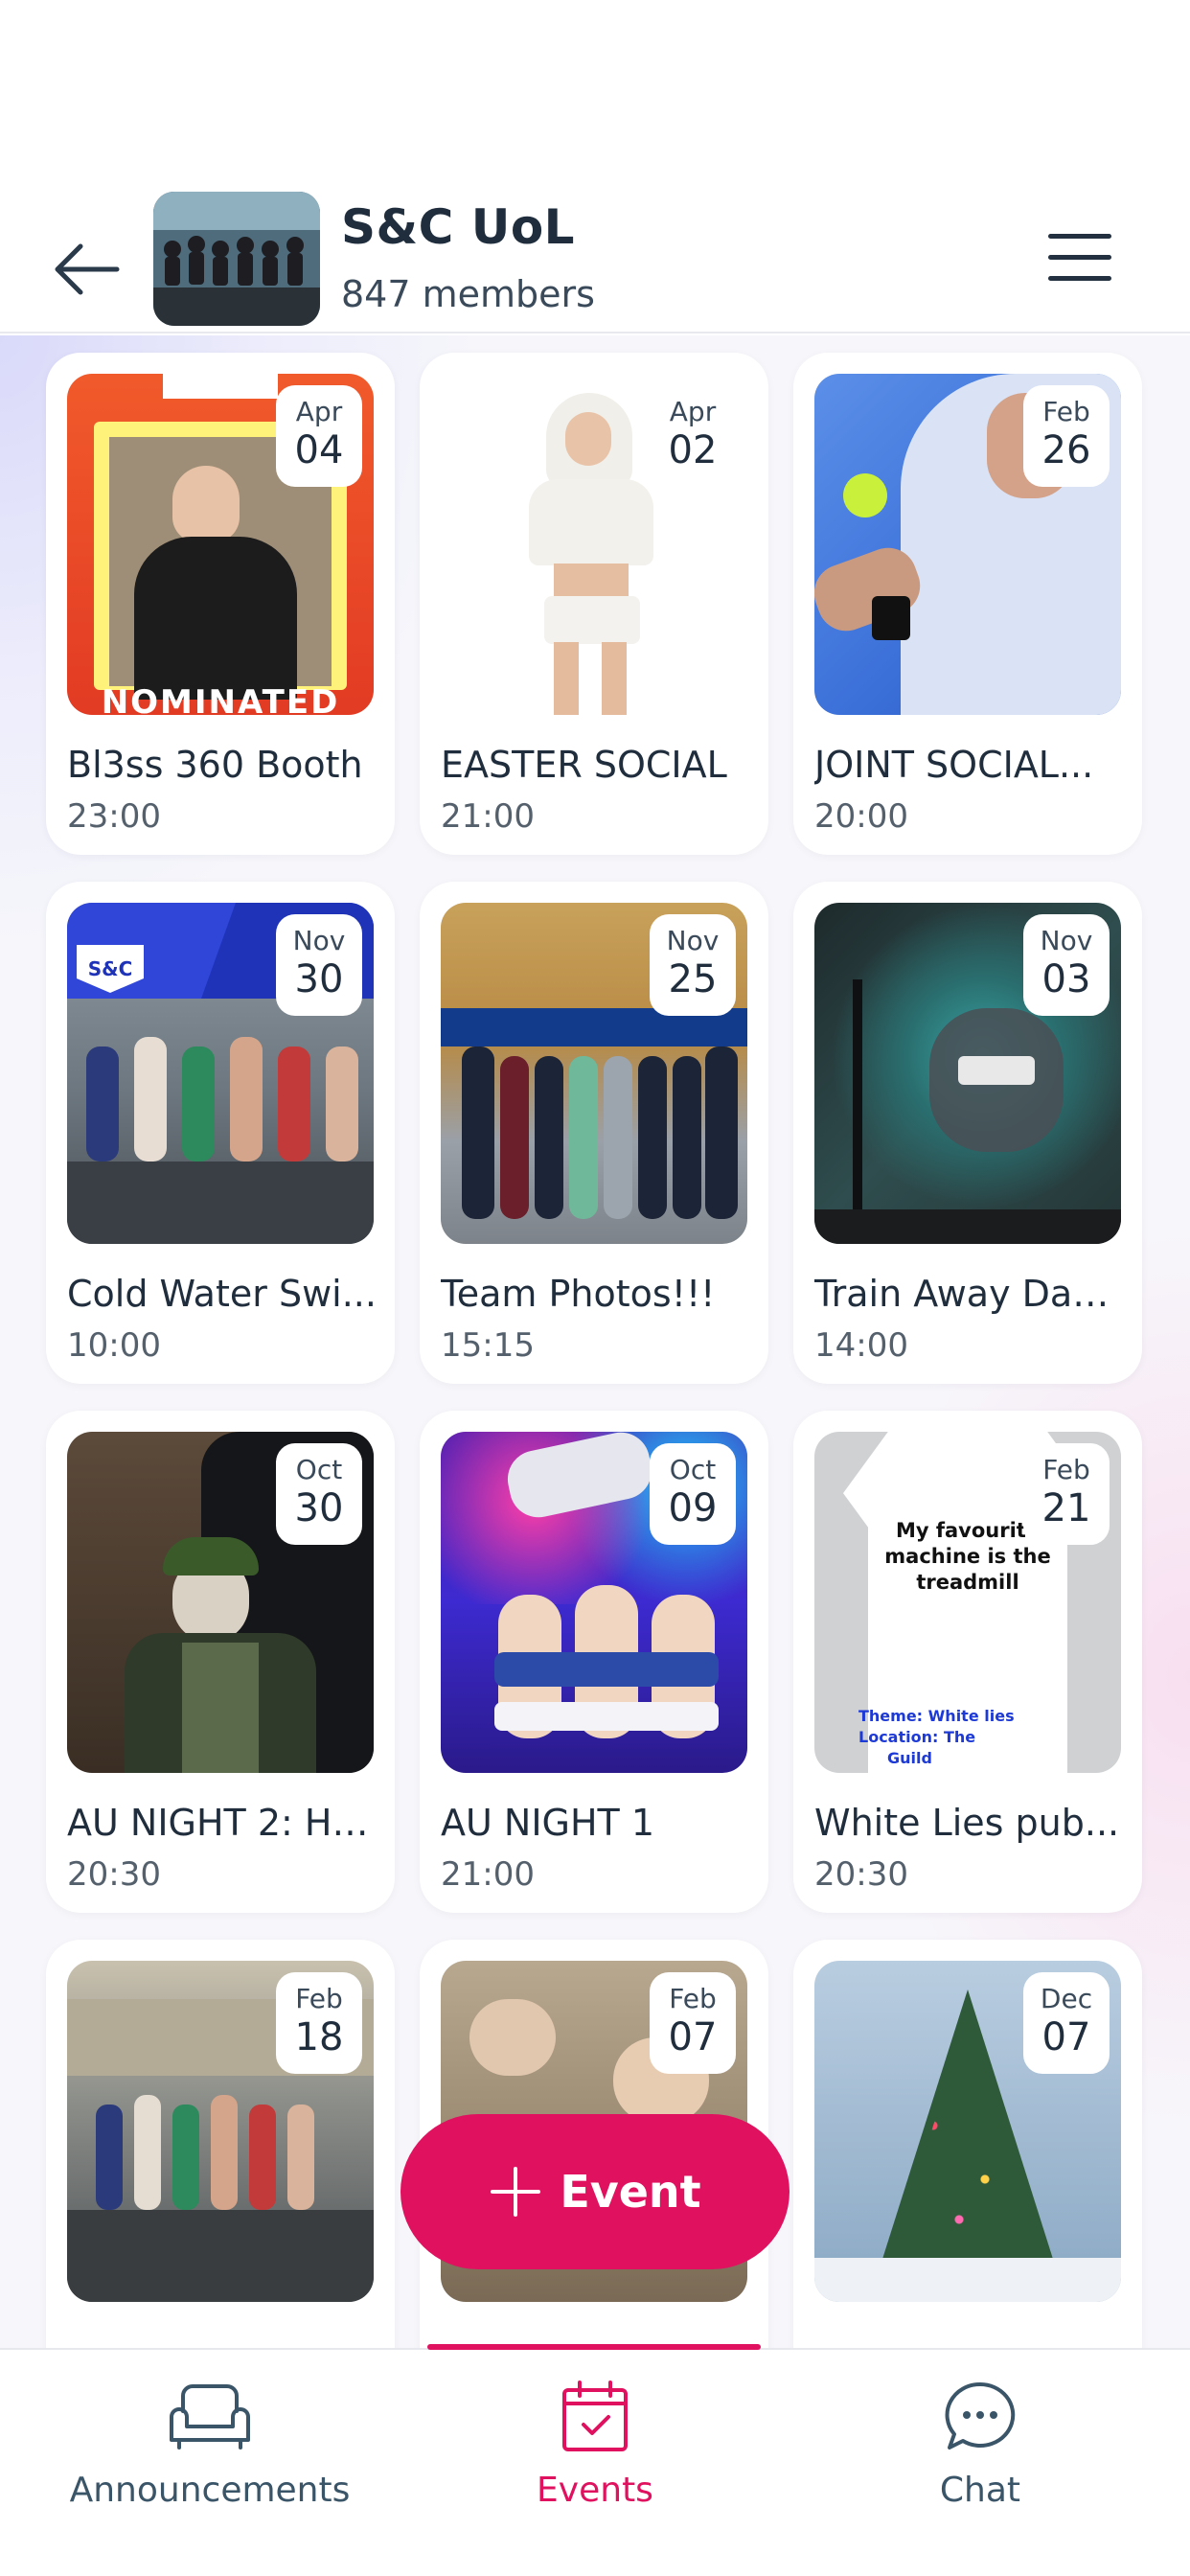  What do you see at coordinates (114, 816) in the screenshot?
I see `event-time: 23:00` at bounding box center [114, 816].